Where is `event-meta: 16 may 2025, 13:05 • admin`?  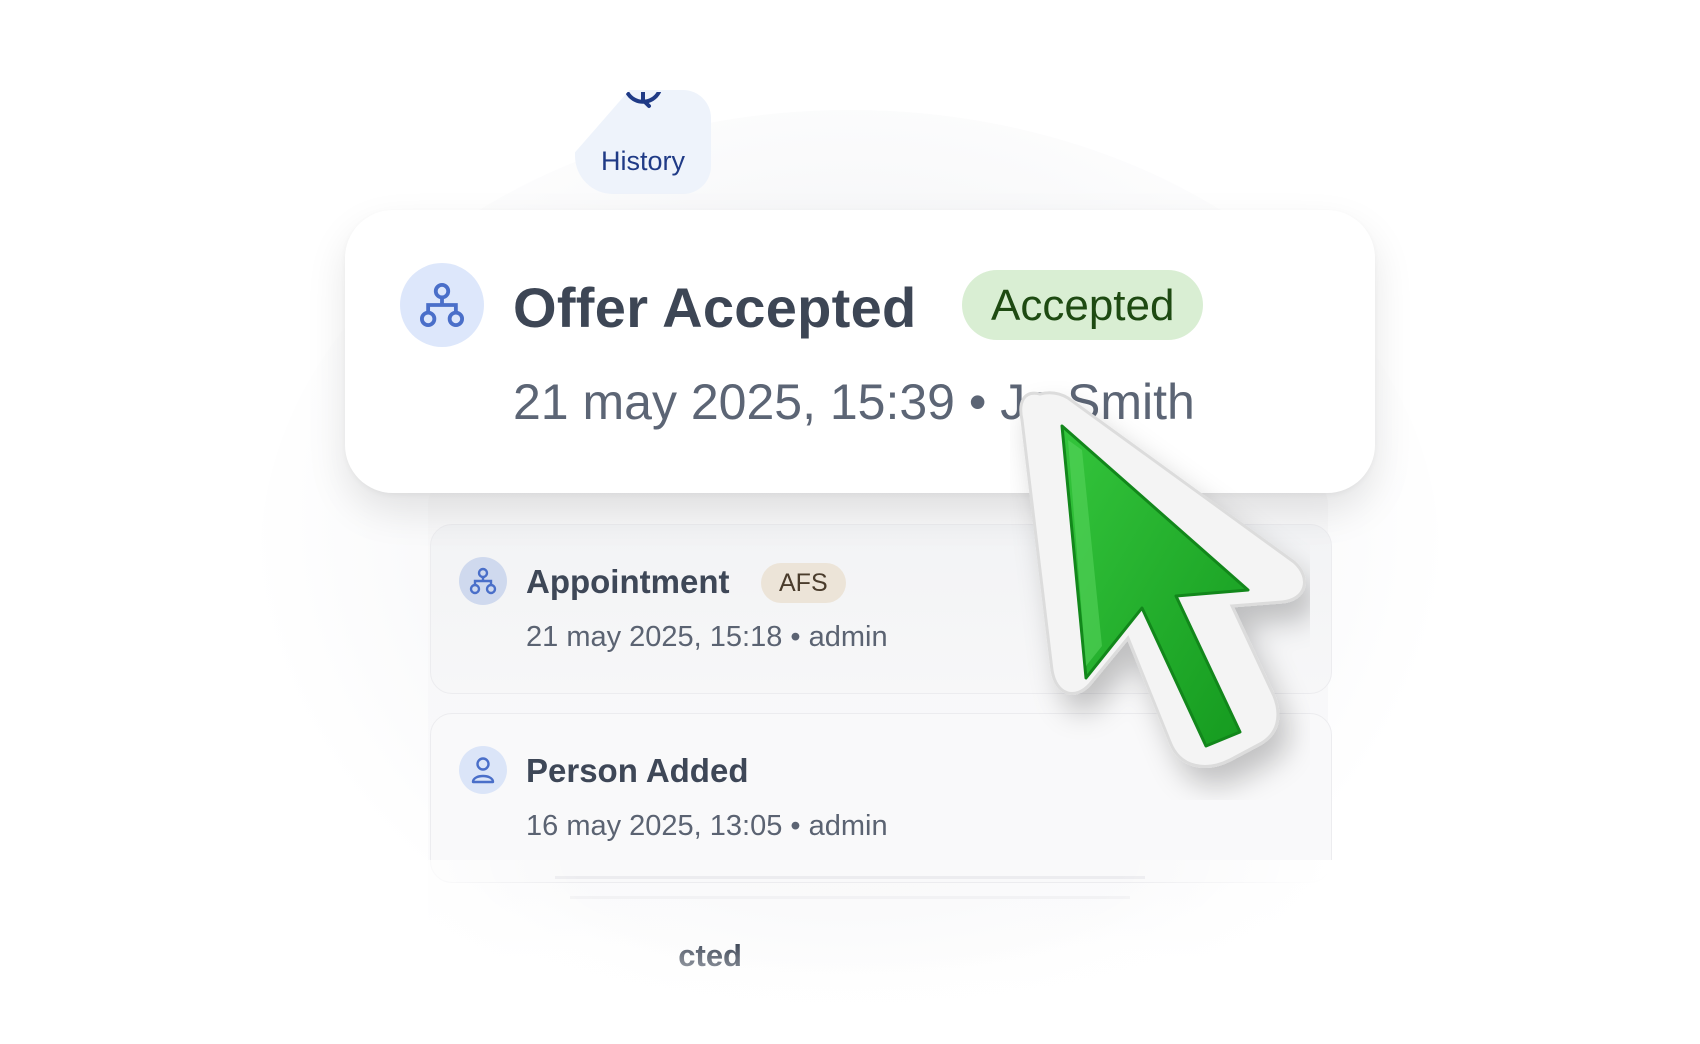 event-meta: 16 may 2025, 13:05 • admin is located at coordinates (707, 826).